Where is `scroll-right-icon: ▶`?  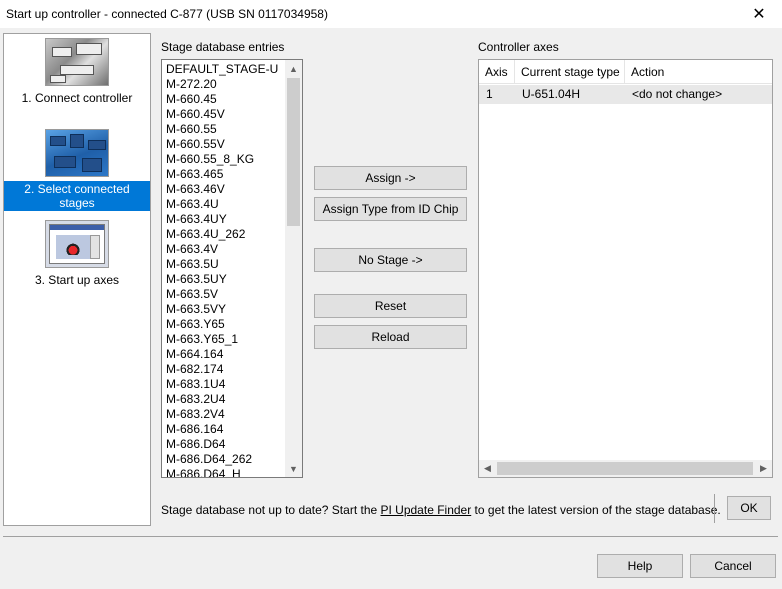
scroll-right-icon: ▶ is located at coordinates (763, 468).